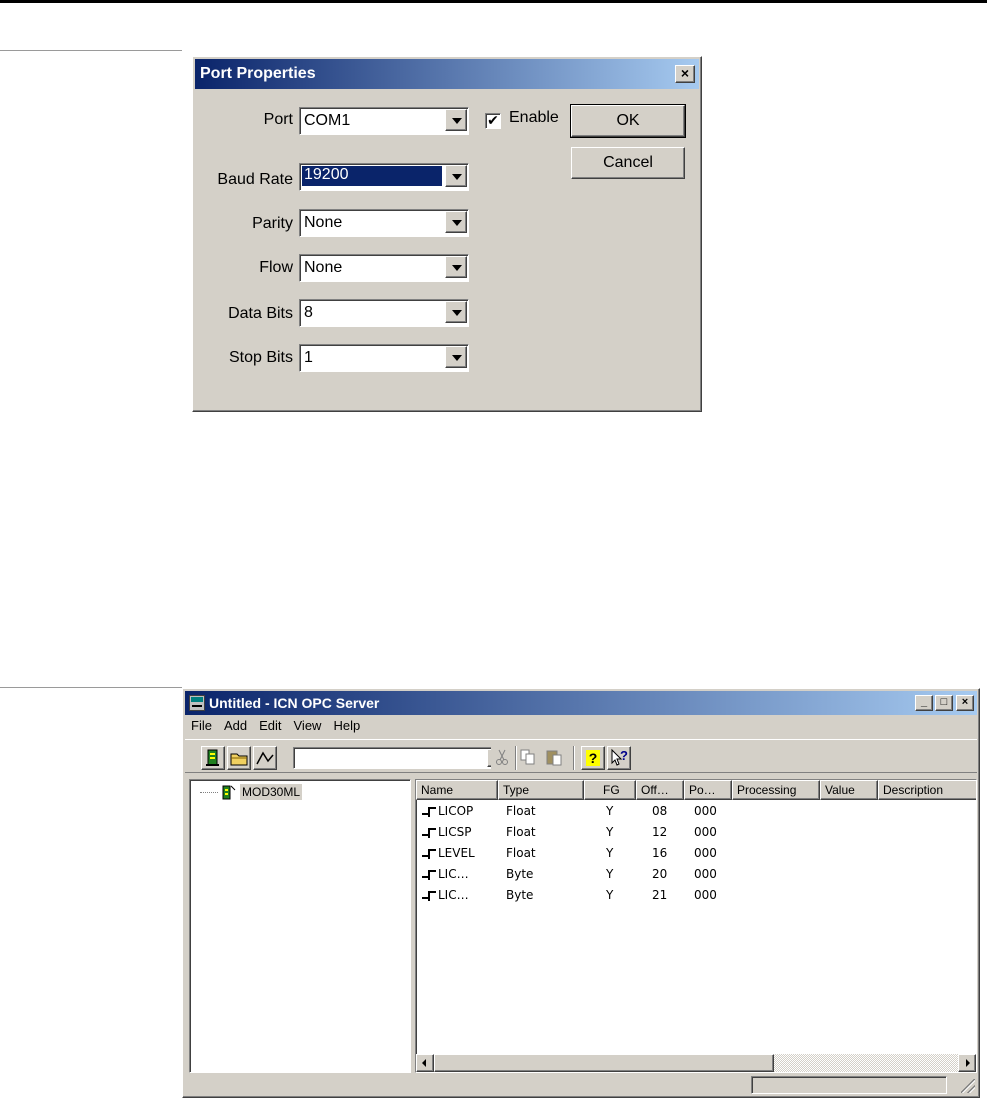 This screenshot has width=987, height=1098. I want to click on status-panel, so click(849, 1085).